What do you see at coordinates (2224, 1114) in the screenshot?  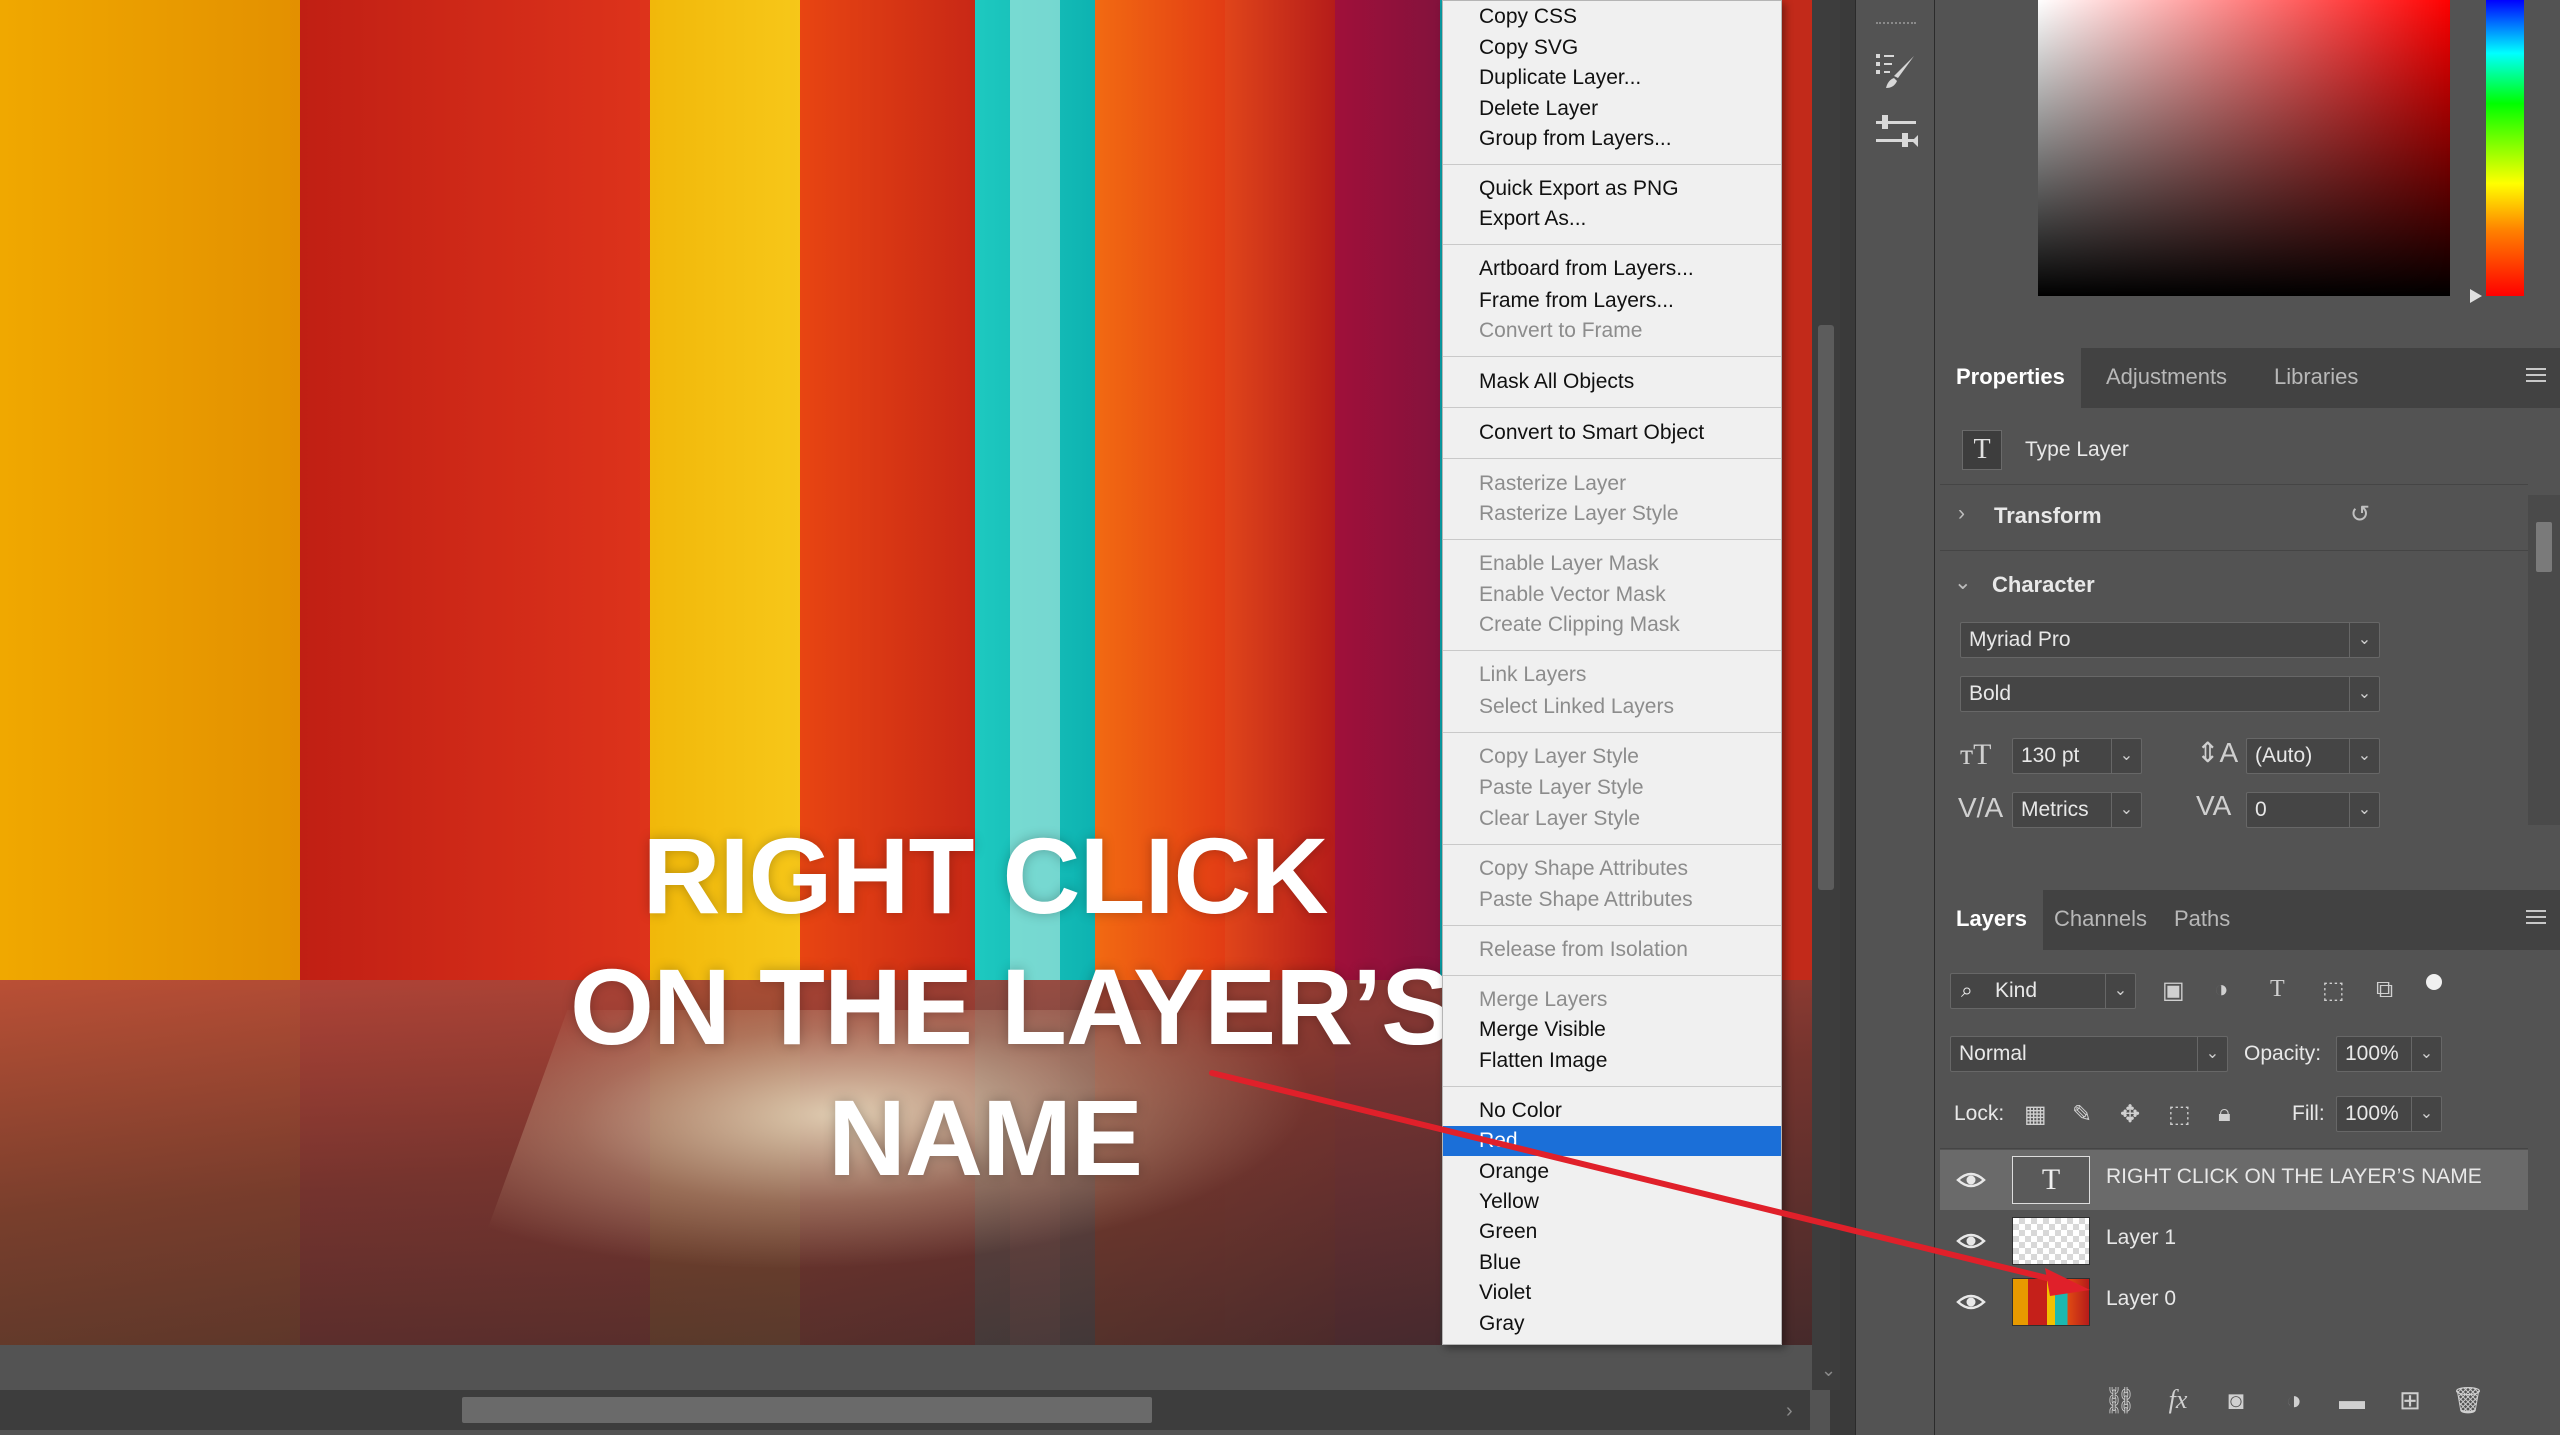 I see `lock-all-icon: 🔒︎` at bounding box center [2224, 1114].